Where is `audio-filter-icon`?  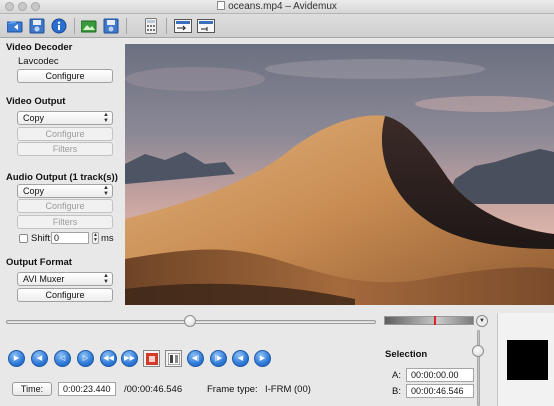 audio-filter-icon is located at coordinates (206, 26).